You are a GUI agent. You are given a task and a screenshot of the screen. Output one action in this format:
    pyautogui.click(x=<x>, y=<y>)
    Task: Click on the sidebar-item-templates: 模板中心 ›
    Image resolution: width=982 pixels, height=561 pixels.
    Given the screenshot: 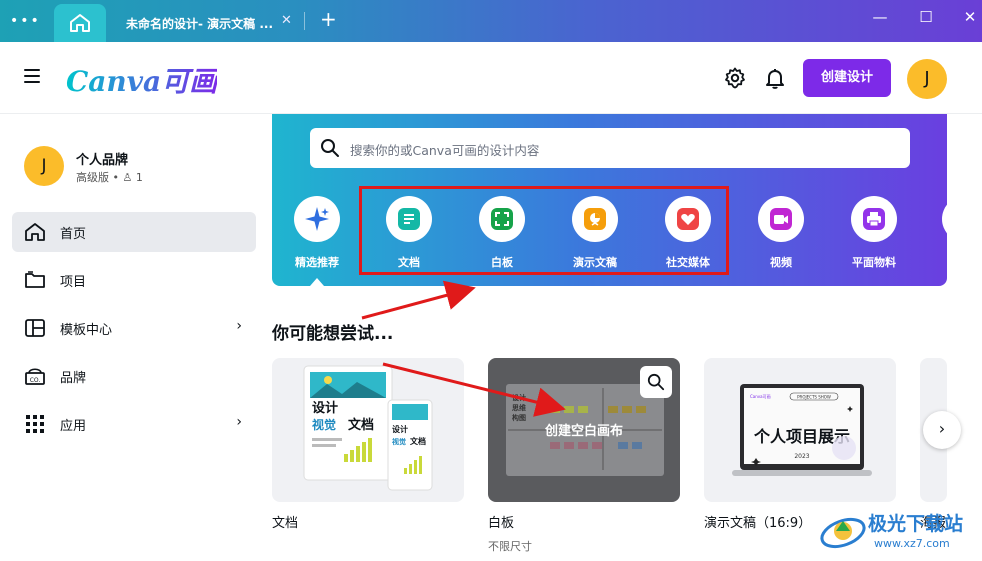 What is the action you would take?
    pyautogui.click(x=134, y=328)
    